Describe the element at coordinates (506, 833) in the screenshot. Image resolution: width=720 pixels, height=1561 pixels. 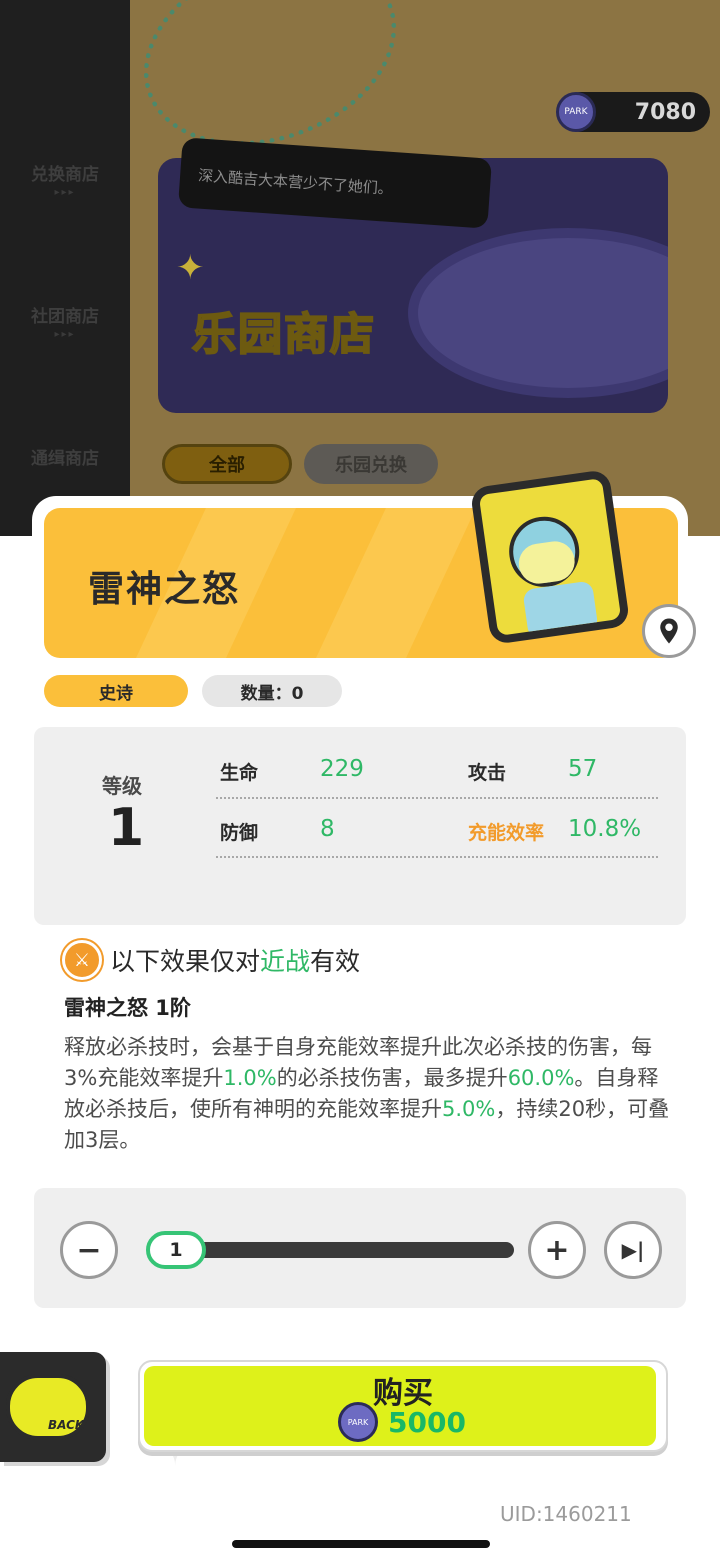
I see `energy-label: 充能效率` at that location.